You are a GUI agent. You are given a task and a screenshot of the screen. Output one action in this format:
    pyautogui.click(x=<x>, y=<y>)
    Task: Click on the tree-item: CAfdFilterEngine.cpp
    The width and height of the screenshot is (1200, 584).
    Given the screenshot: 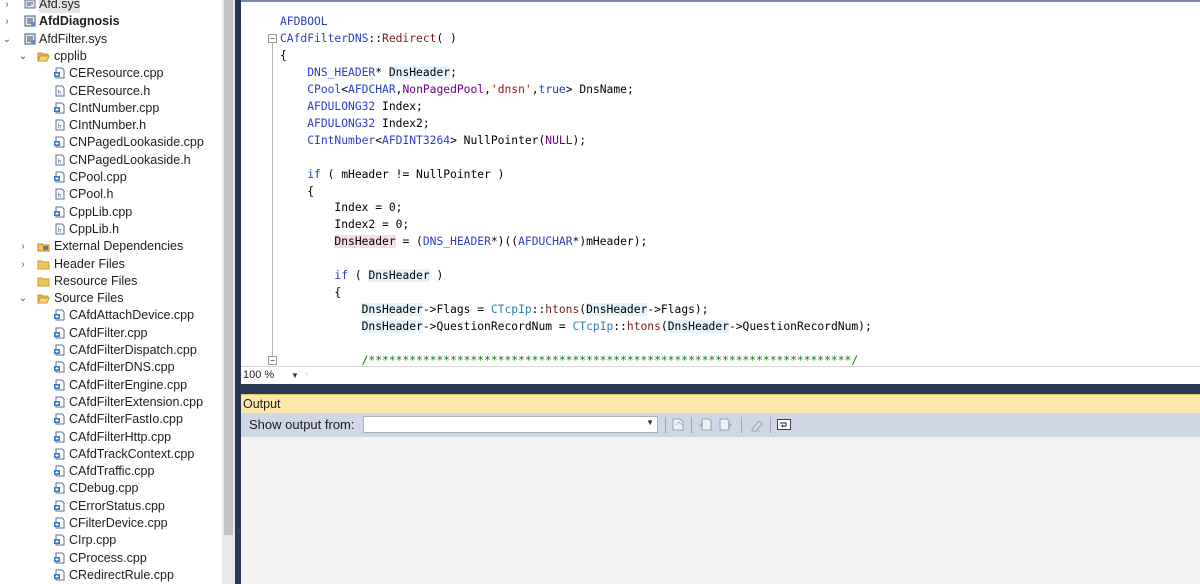 What is the action you would take?
    pyautogui.click(x=111, y=385)
    